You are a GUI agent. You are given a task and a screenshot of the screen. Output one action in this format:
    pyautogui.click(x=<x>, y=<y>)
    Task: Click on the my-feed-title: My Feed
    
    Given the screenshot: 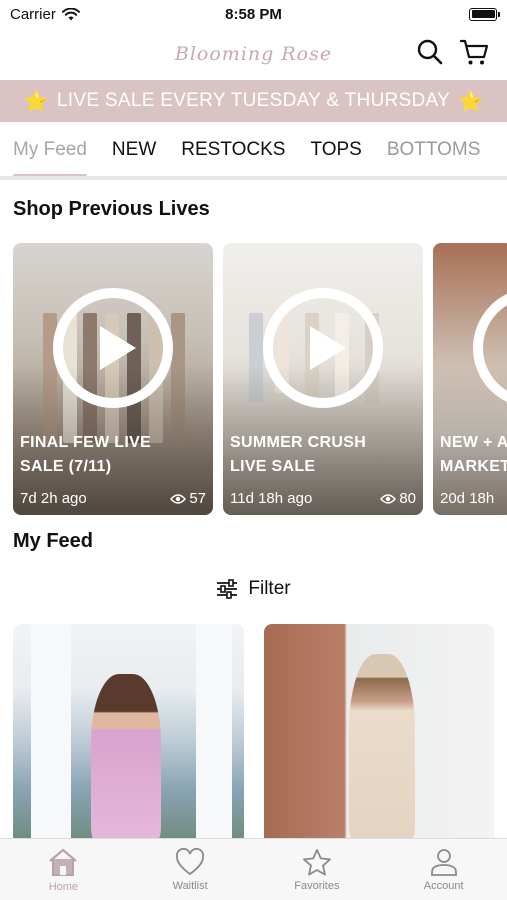 What is the action you would take?
    pyautogui.click(x=53, y=541)
    